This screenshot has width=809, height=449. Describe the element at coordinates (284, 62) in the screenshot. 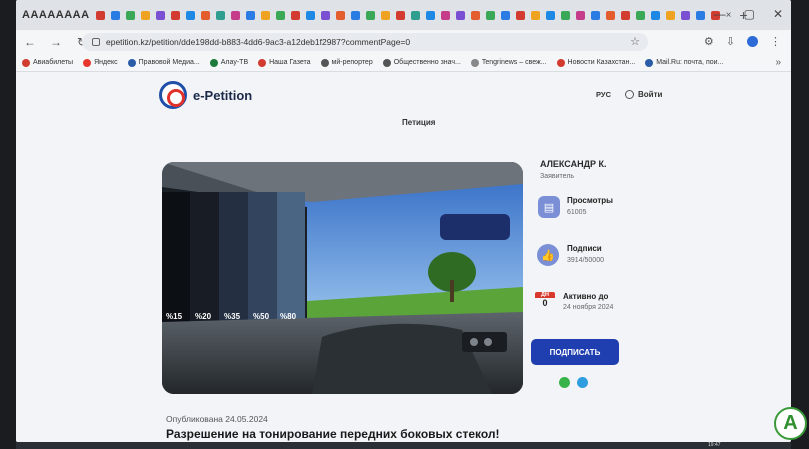

I see `bookmark-item: Наша Газета` at that location.